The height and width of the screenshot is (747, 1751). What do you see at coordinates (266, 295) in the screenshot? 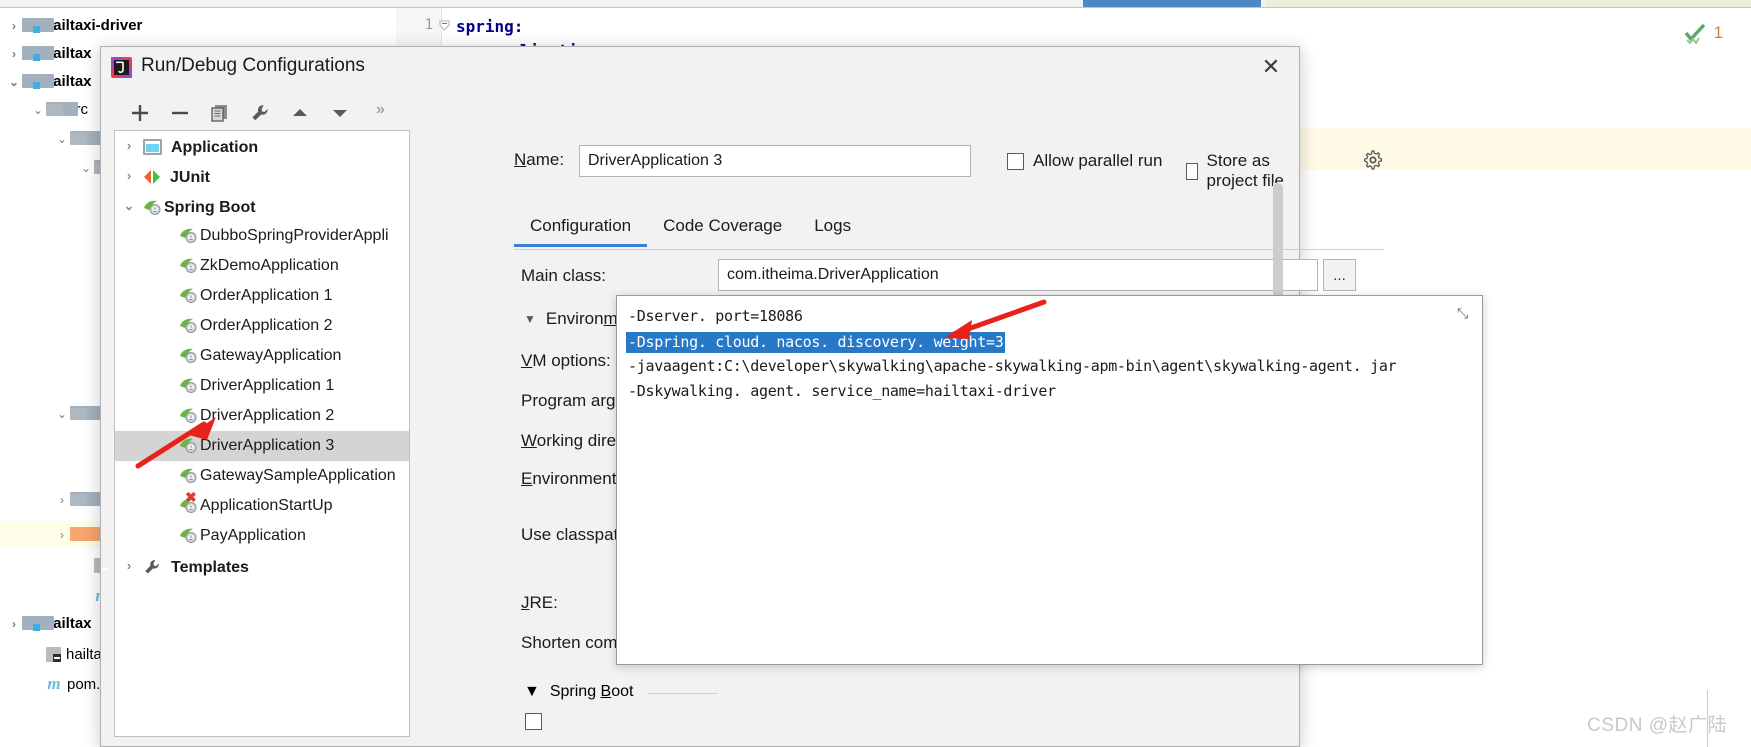
I see `configuration-tree-item-label: OrderApplication 1` at bounding box center [266, 295].